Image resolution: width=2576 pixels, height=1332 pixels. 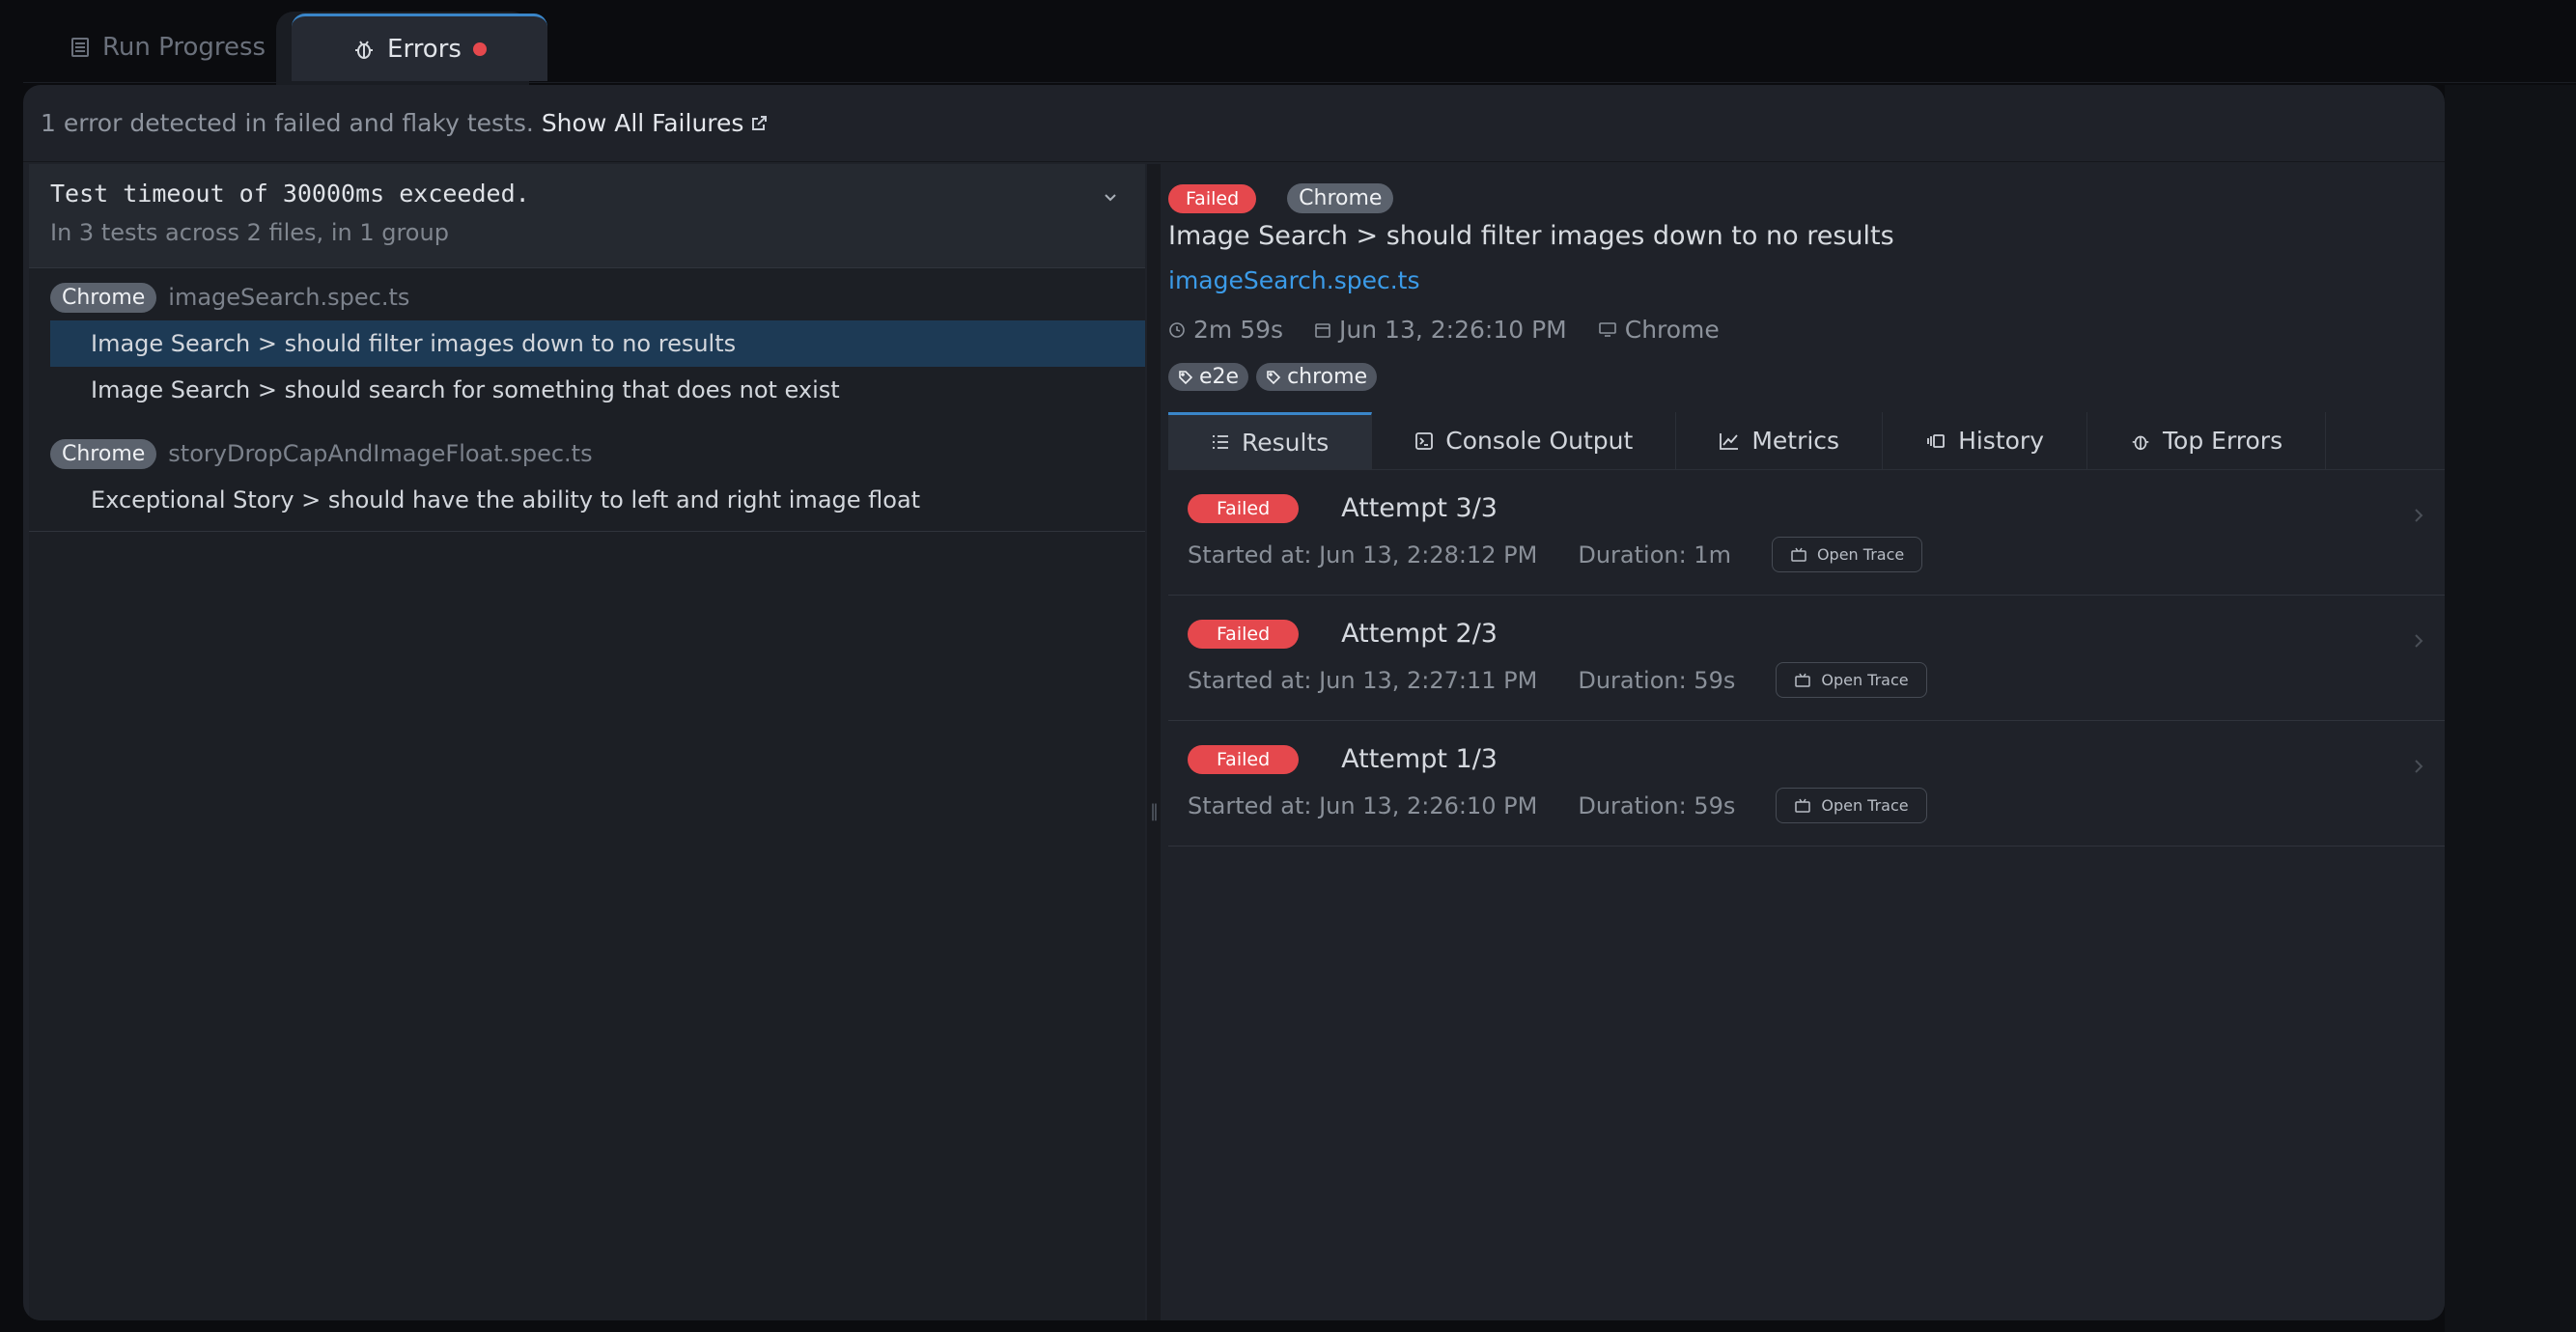 What do you see at coordinates (1420, 508) in the screenshot?
I see `attempt-title: Attempt 3/3` at bounding box center [1420, 508].